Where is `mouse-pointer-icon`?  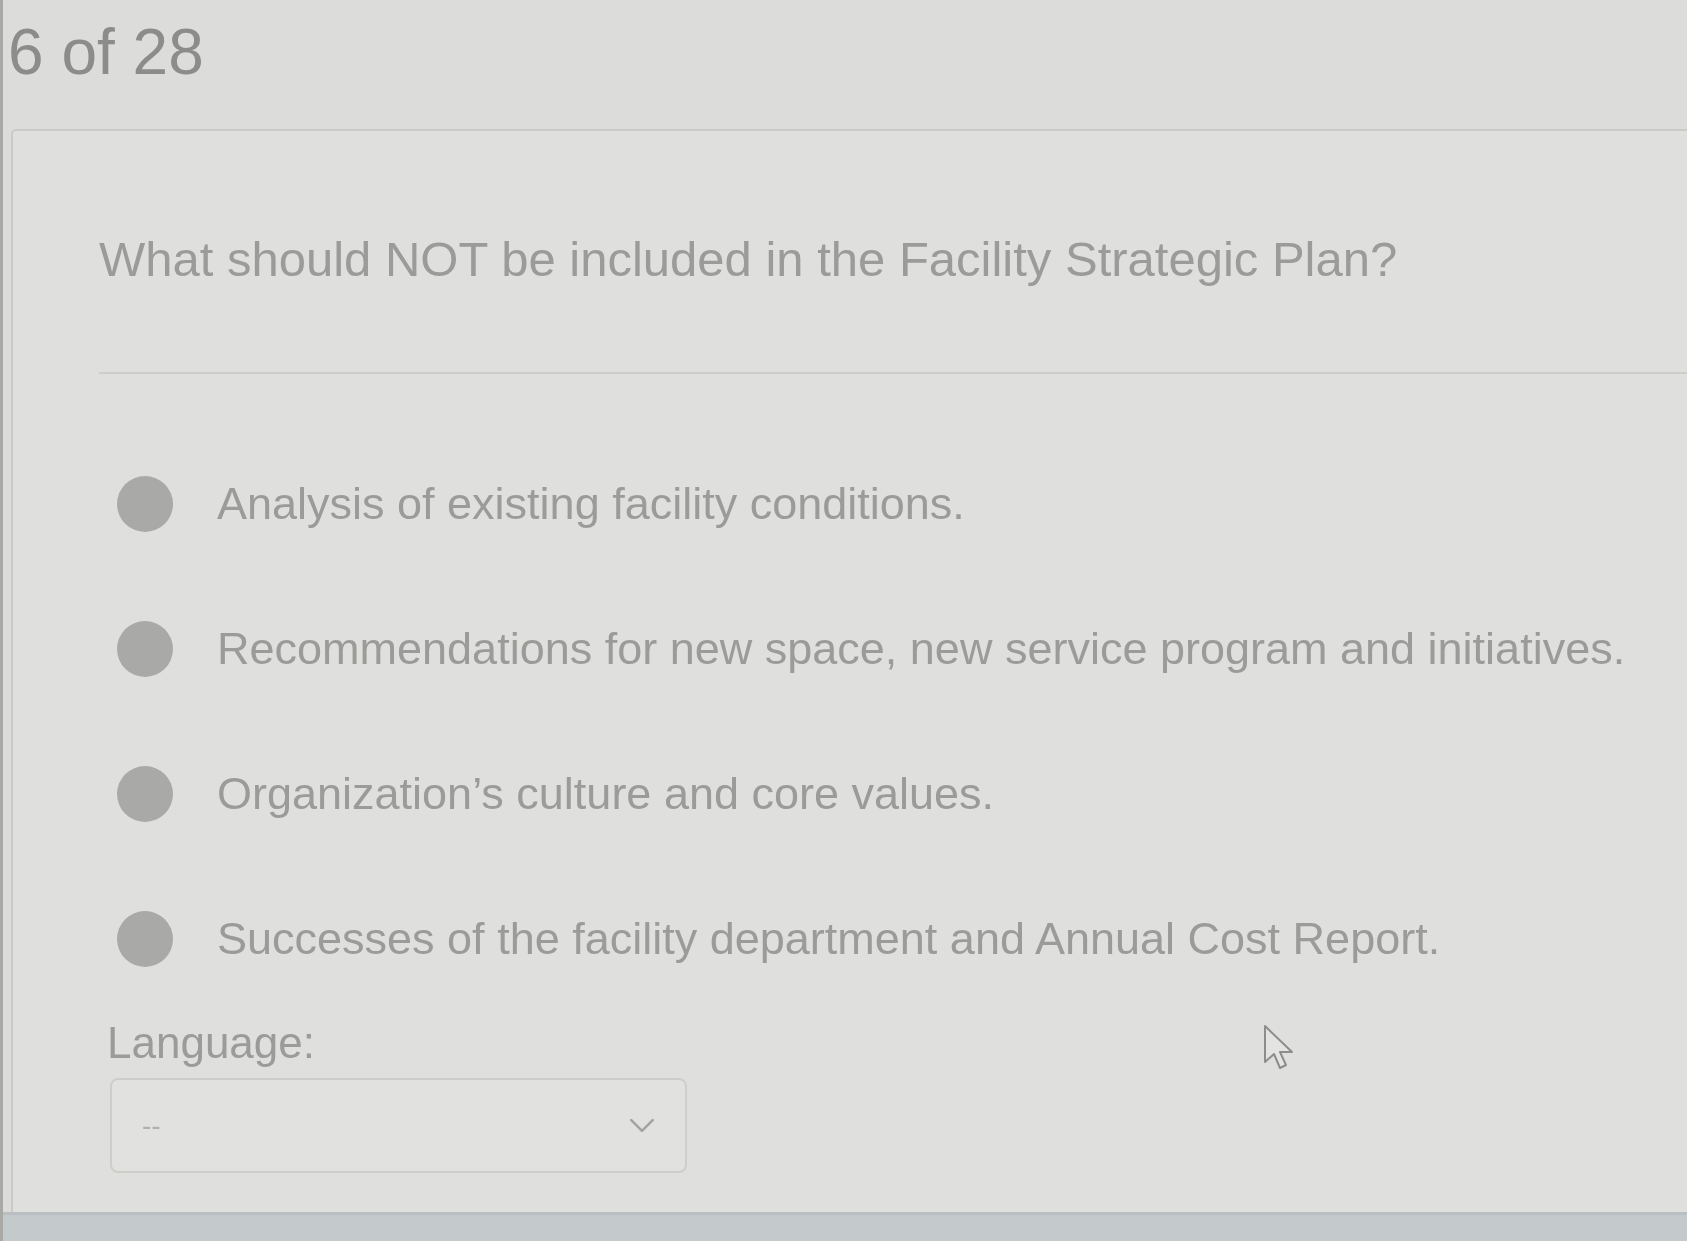
mouse-pointer-icon is located at coordinates (1279, 1047).